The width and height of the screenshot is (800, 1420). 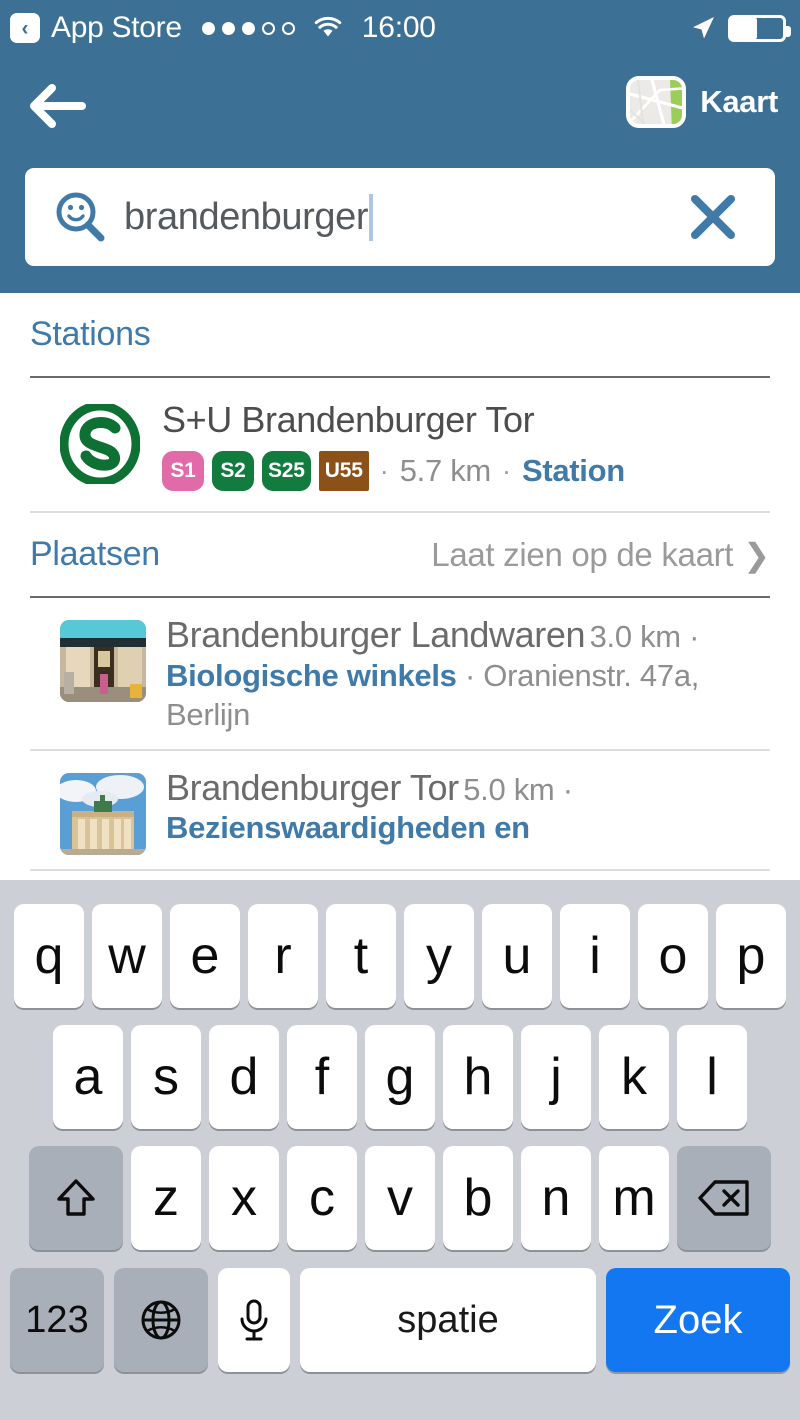 I want to click on station-distance: 5.7 km, so click(x=445, y=471).